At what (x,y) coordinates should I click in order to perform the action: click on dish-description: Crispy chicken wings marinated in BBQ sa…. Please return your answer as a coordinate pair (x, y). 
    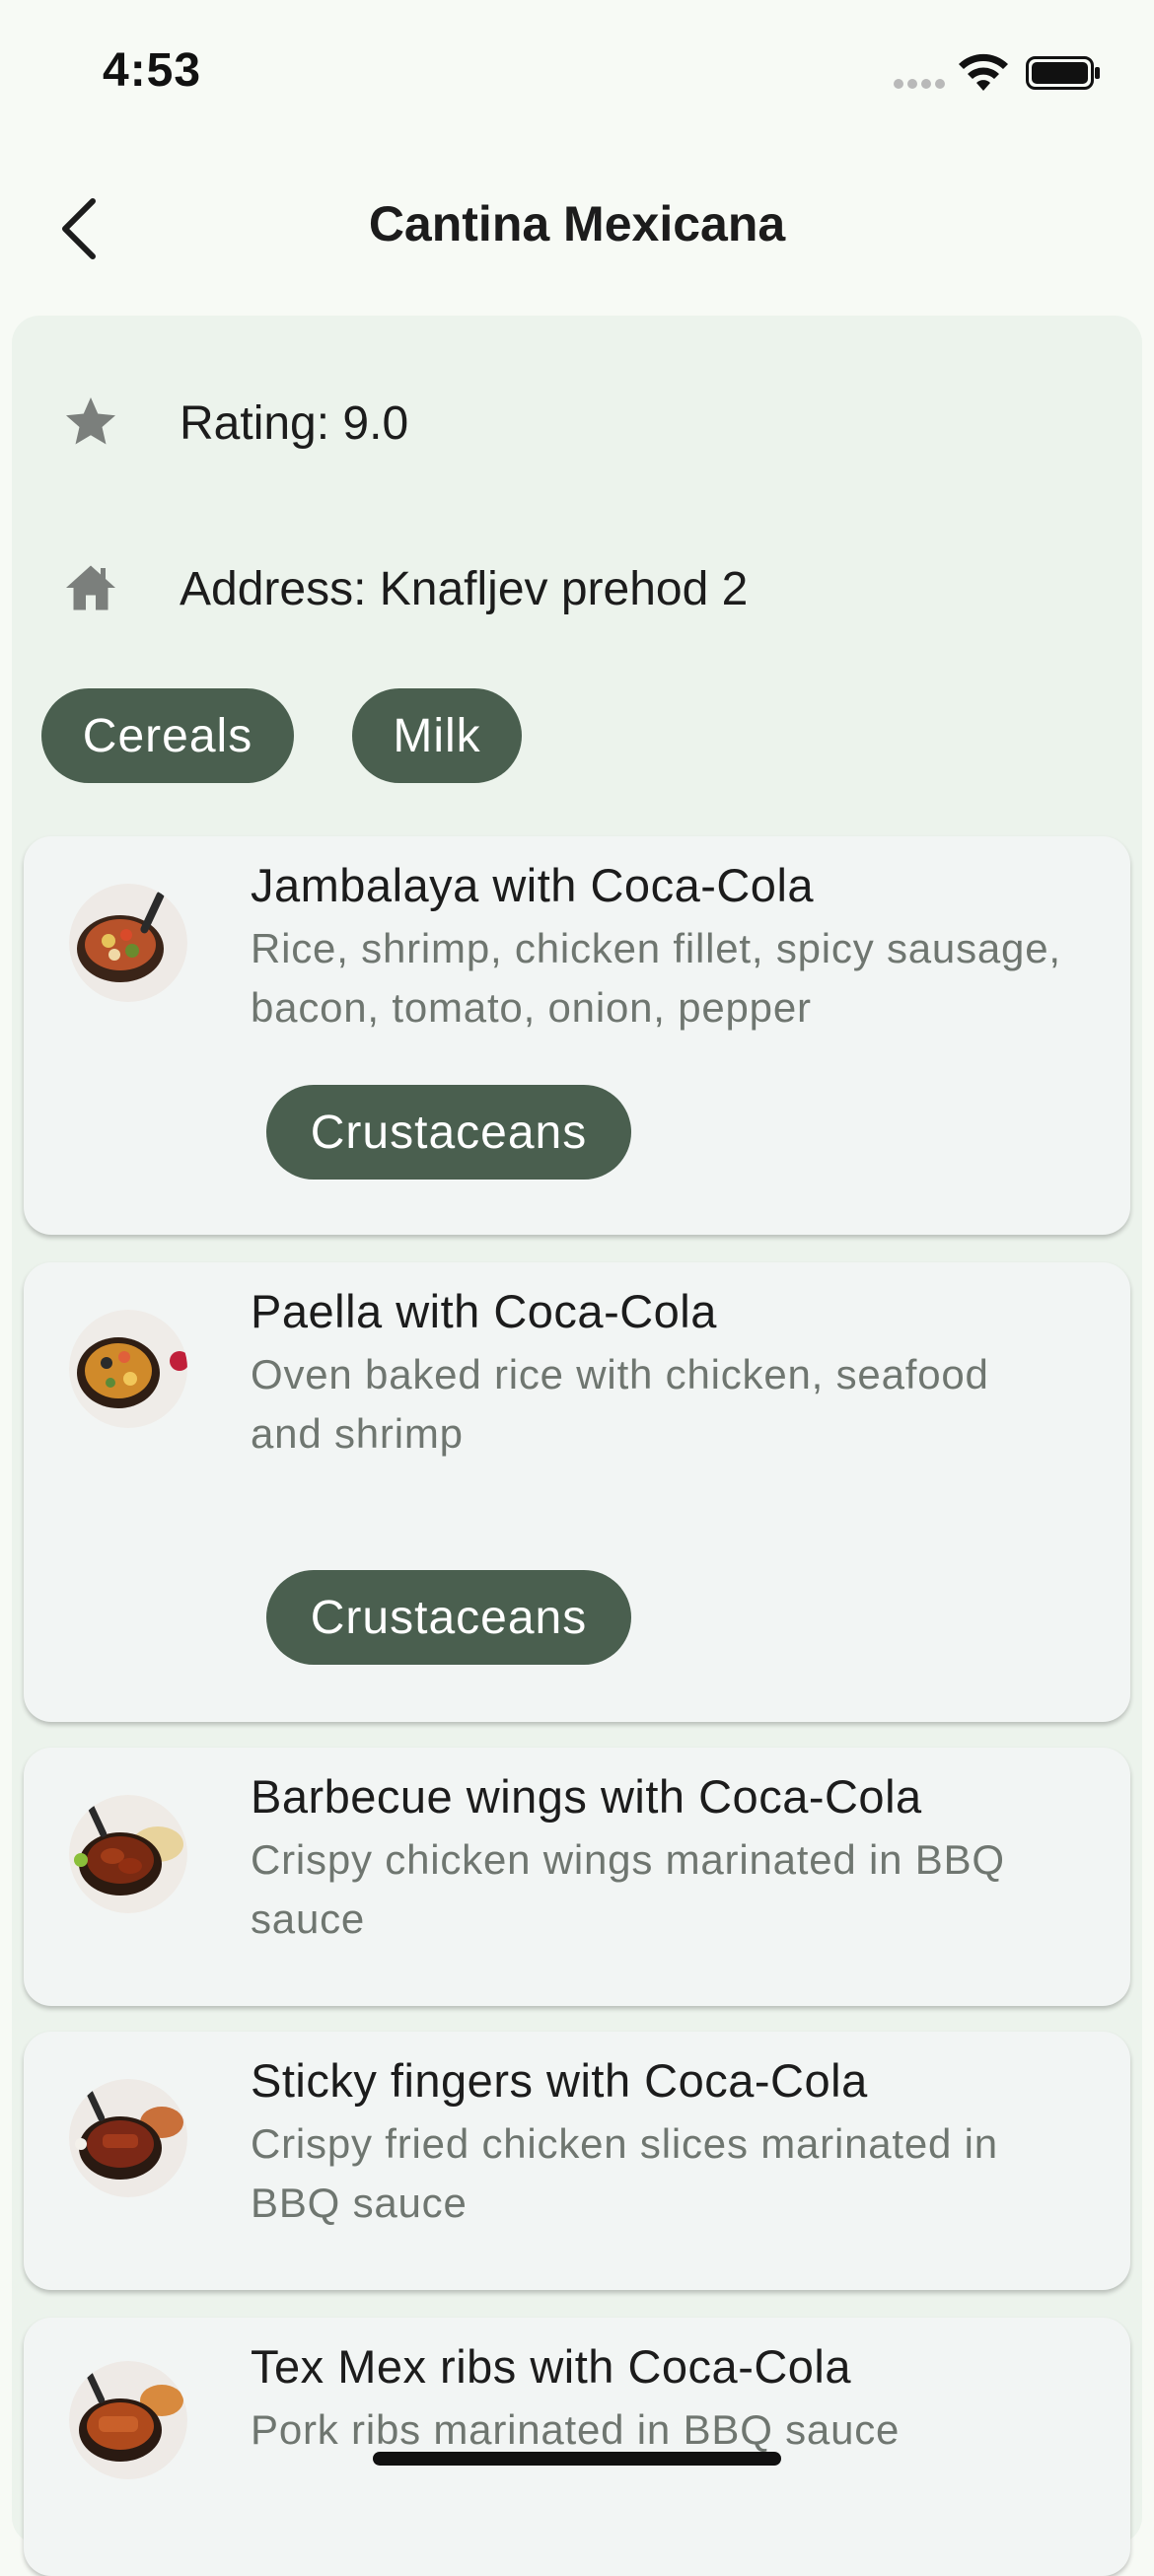
    Looking at the image, I should click on (628, 1889).